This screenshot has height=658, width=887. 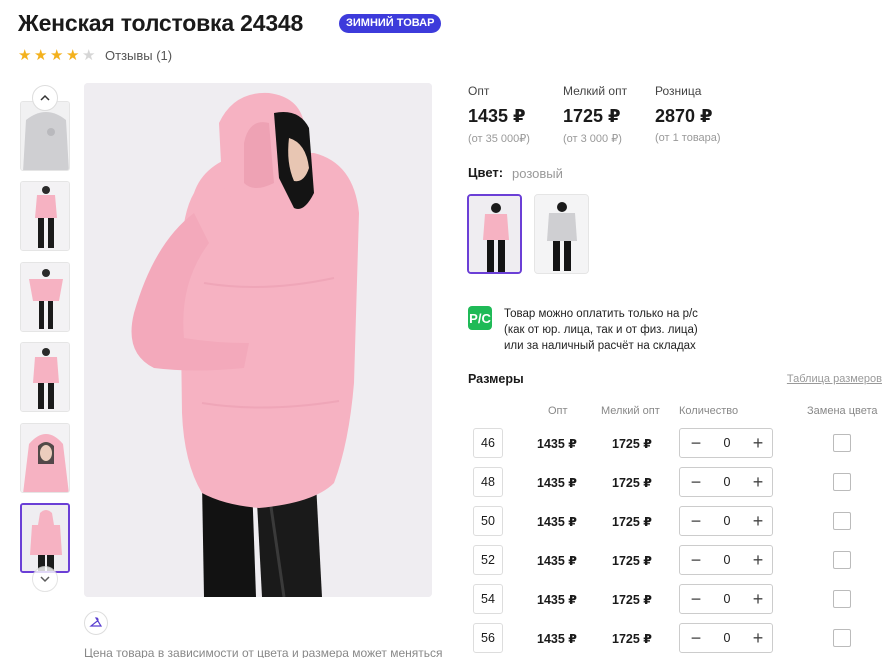 I want to click on payment-note-line: Товар можно оплатить только на р/с, so click(x=601, y=314).